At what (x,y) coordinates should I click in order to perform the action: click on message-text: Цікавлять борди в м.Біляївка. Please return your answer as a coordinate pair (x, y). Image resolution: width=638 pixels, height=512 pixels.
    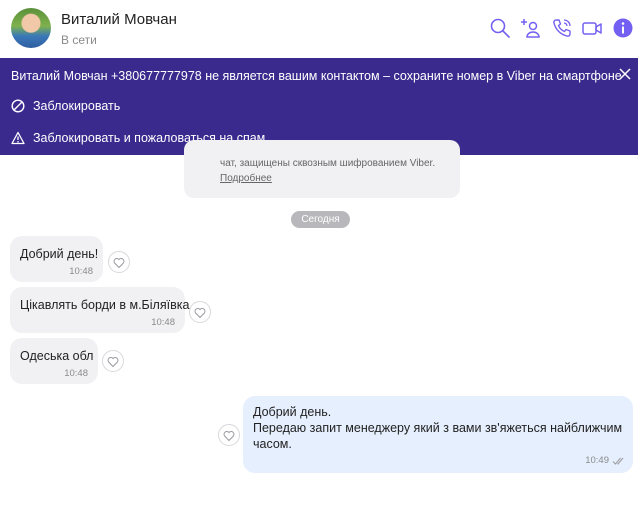
    Looking at the image, I should click on (105, 305).